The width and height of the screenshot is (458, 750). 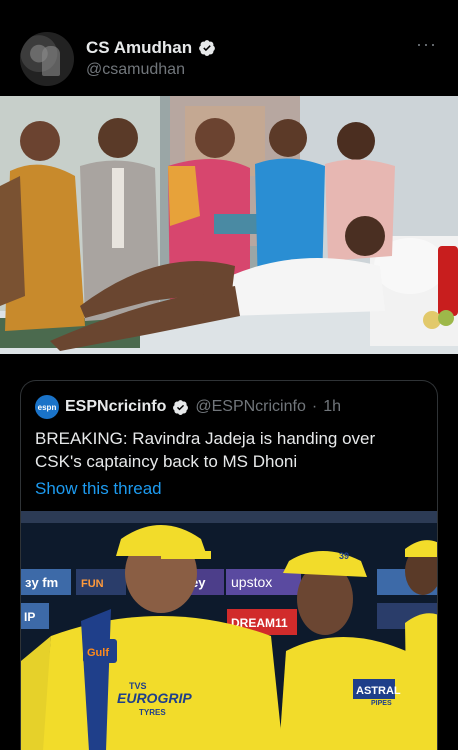 What do you see at coordinates (29, 617) in the screenshot?
I see `sponsor-ip-text: IP` at bounding box center [29, 617].